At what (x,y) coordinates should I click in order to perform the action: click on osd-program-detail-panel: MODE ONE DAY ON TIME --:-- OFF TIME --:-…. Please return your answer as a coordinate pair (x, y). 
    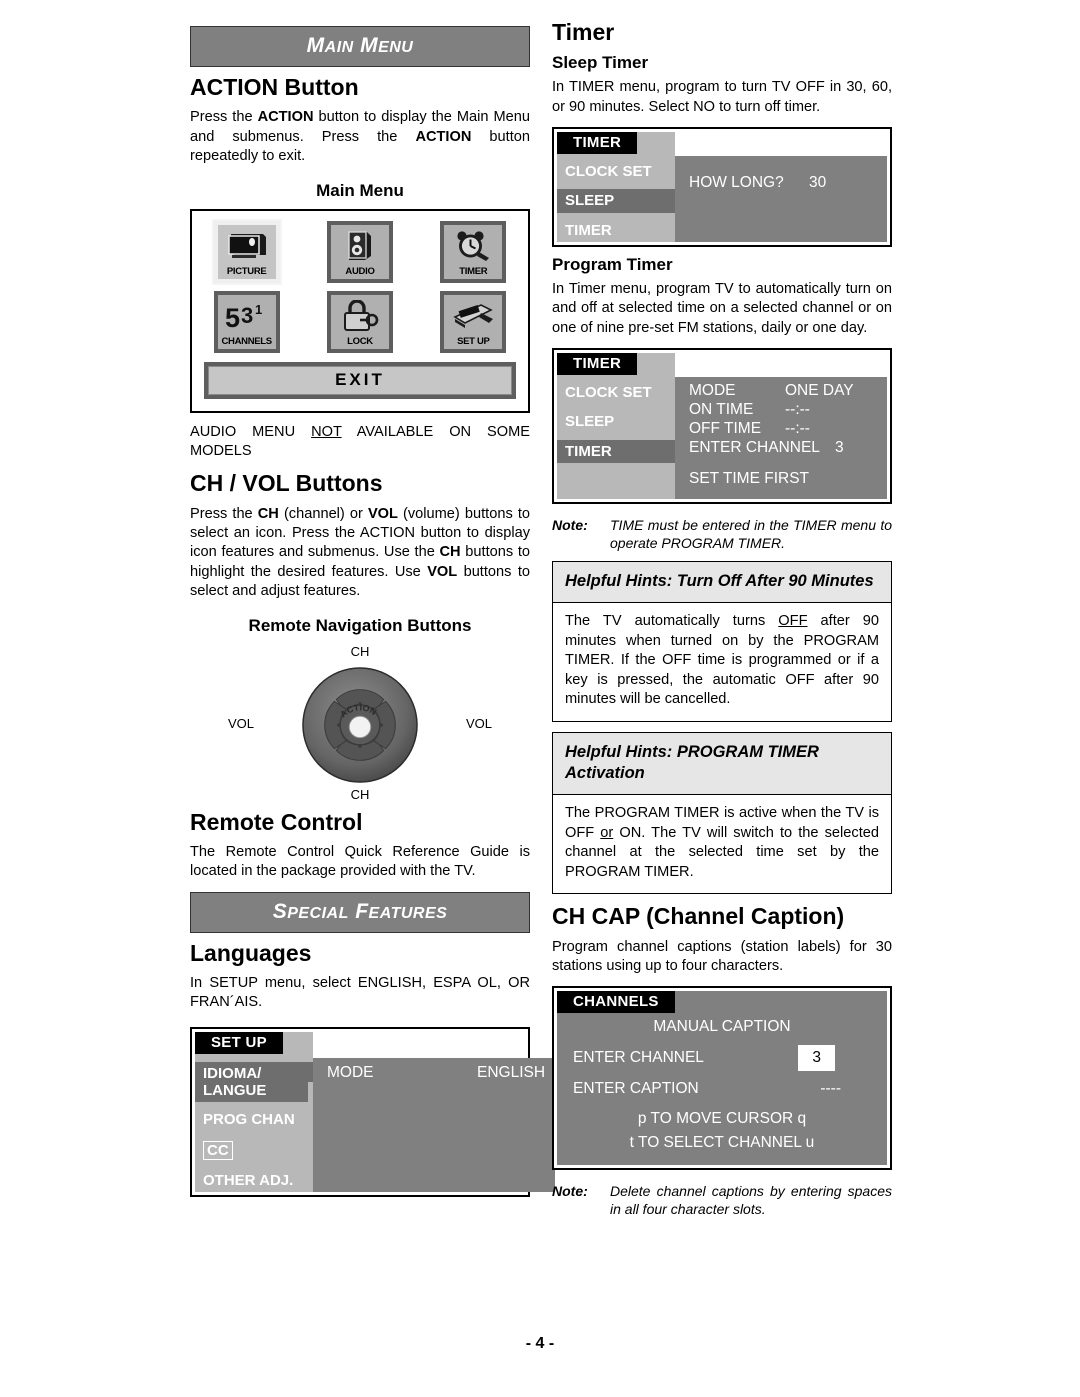
    Looking at the image, I should click on (781, 438).